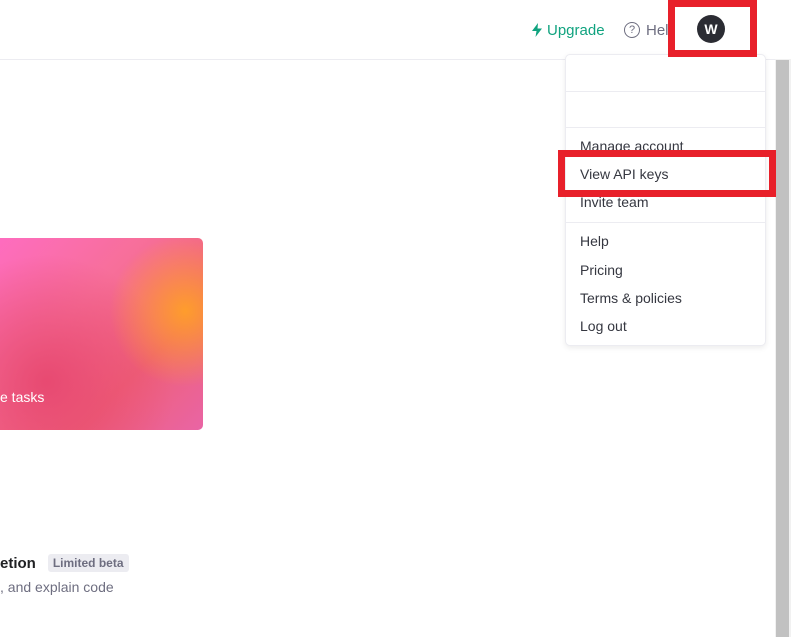 This screenshot has height=637, width=791. I want to click on menu-item-terms-policies: Terms & policies, so click(631, 298).